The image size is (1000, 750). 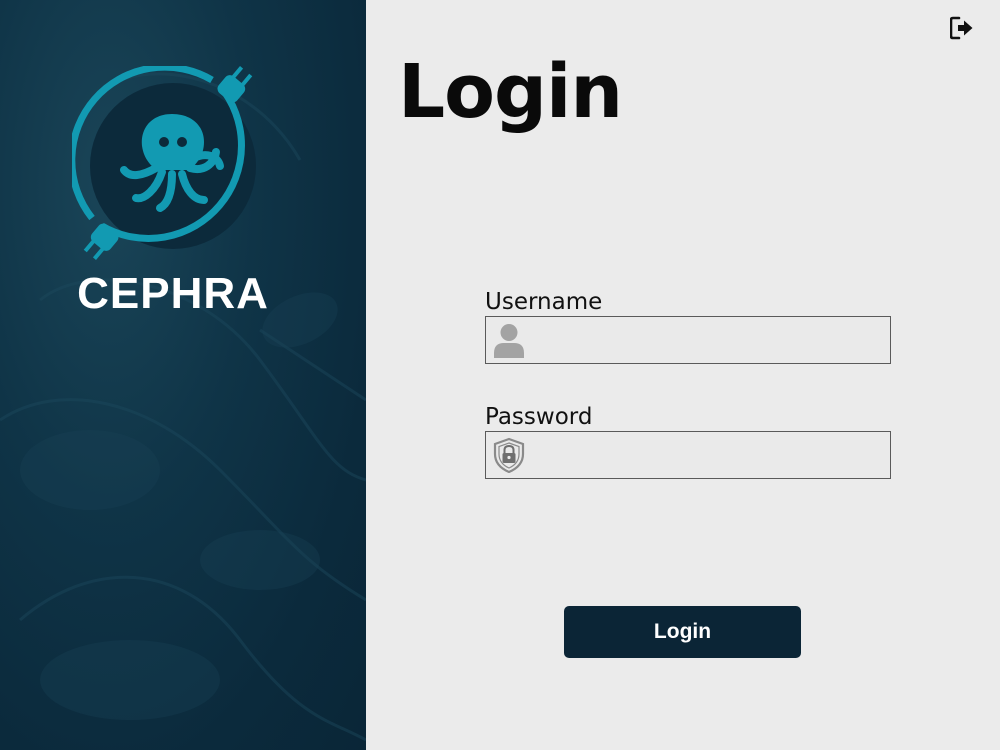 I want to click on octopus-plug-icon, so click(x=164, y=163).